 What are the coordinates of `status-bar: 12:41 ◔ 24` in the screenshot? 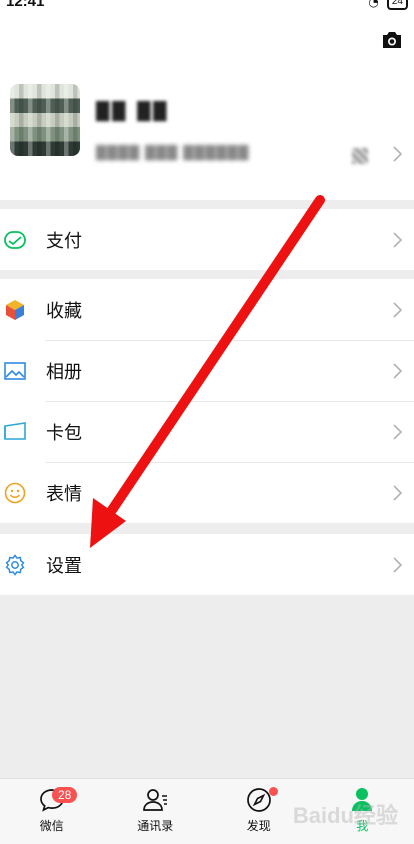 It's located at (207, 6).